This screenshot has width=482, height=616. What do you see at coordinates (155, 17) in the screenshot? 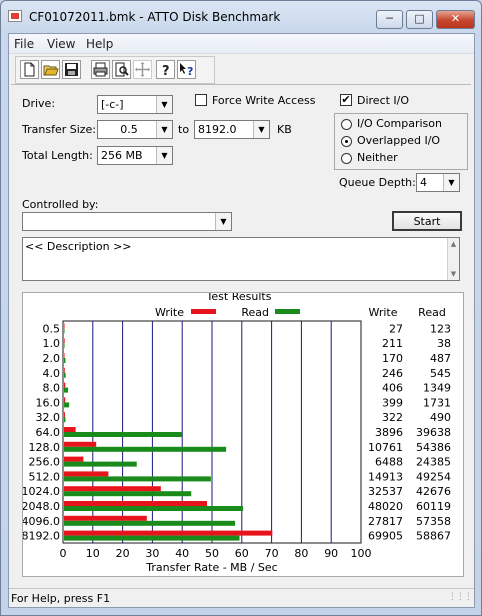
I see `window-title: CF01072011.bmk - ATTO Disk Benchmark` at bounding box center [155, 17].